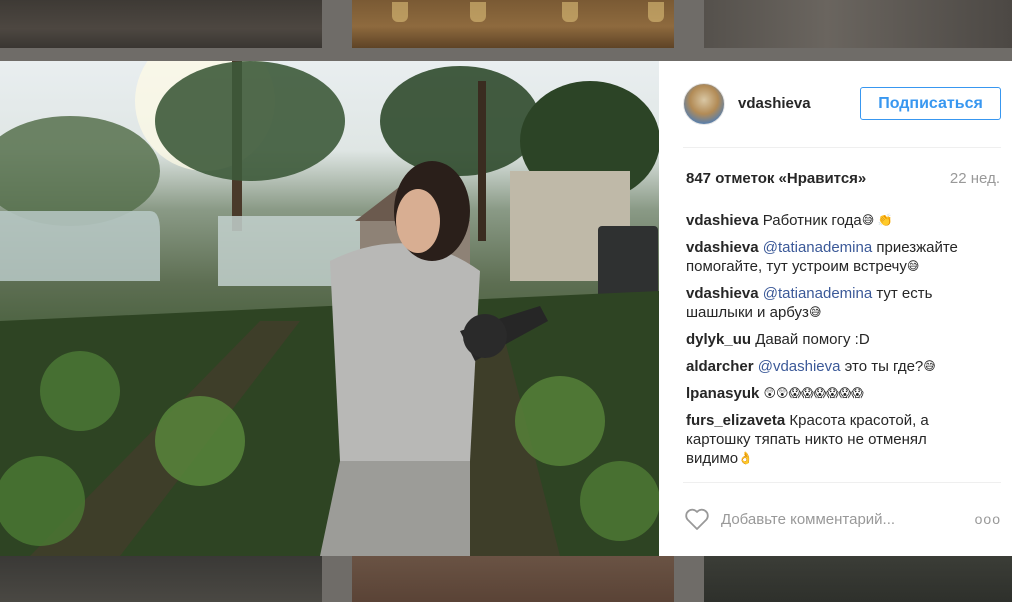  I want to click on post-author-username: vdashieva, so click(774, 103).